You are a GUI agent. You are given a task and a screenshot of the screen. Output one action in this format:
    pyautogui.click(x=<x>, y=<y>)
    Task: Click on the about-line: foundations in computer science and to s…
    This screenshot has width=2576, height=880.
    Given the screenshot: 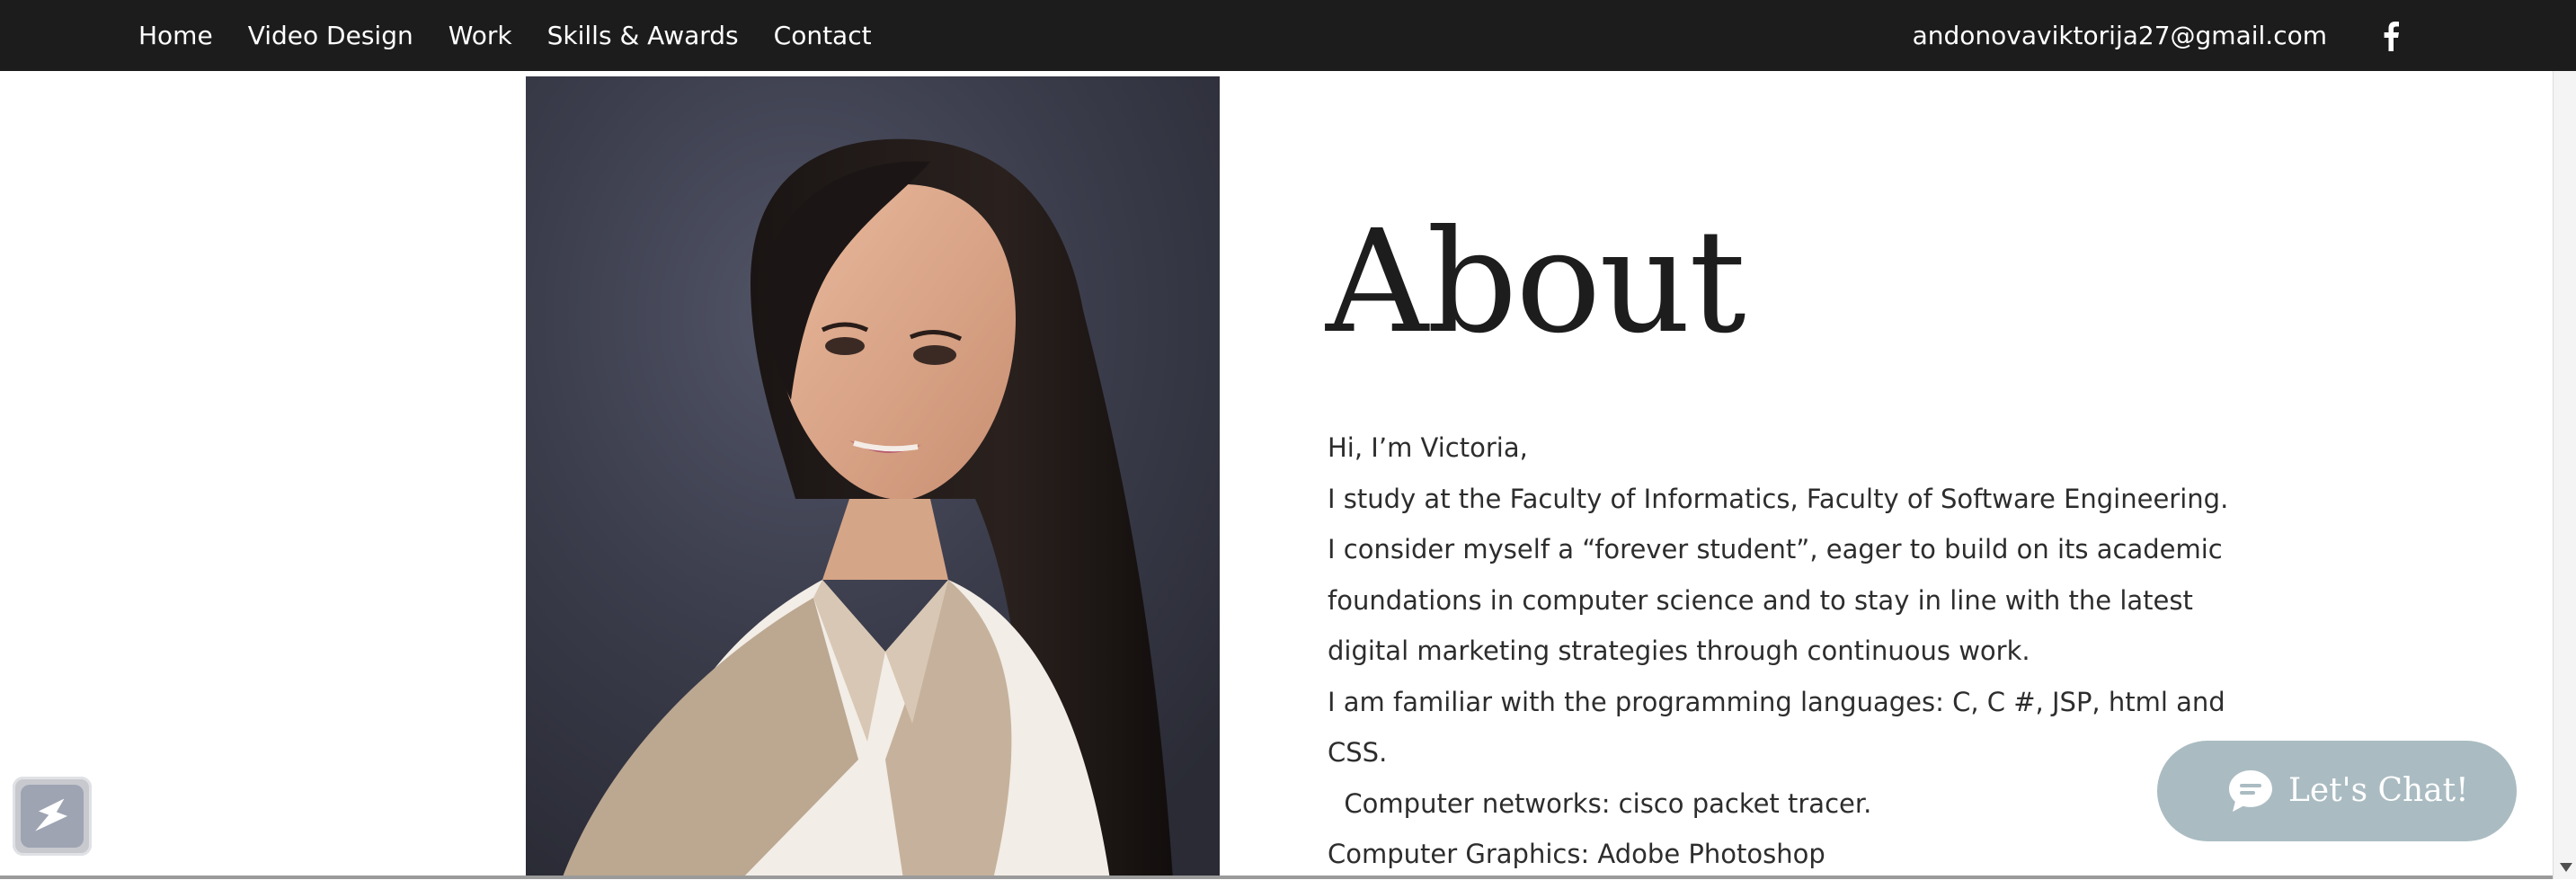 What is the action you would take?
    pyautogui.click(x=1760, y=600)
    